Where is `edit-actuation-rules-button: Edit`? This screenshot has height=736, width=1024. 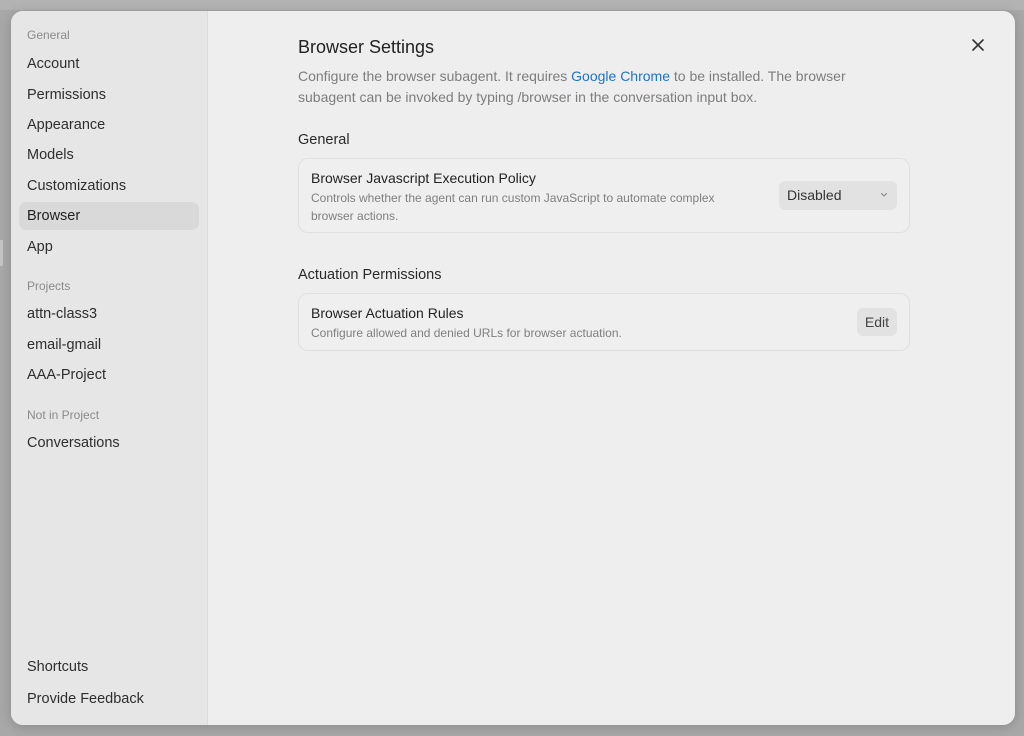 edit-actuation-rules-button: Edit is located at coordinates (876, 322).